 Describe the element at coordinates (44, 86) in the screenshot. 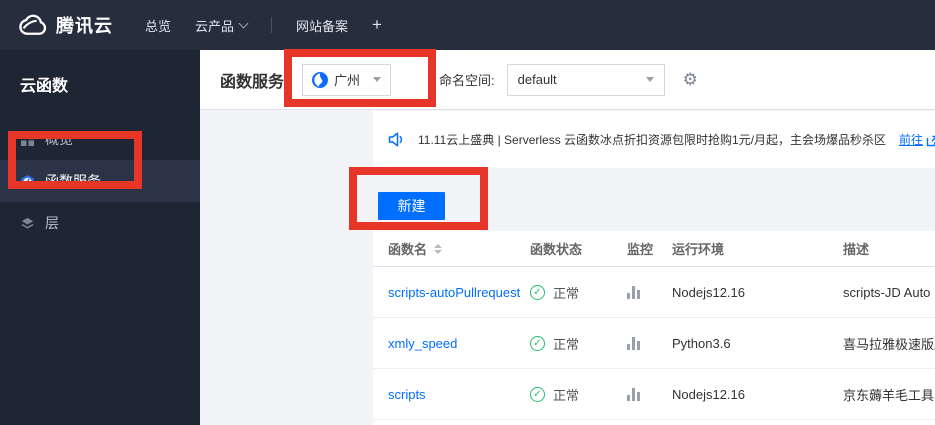

I see `sidebar-title: 云函数` at that location.